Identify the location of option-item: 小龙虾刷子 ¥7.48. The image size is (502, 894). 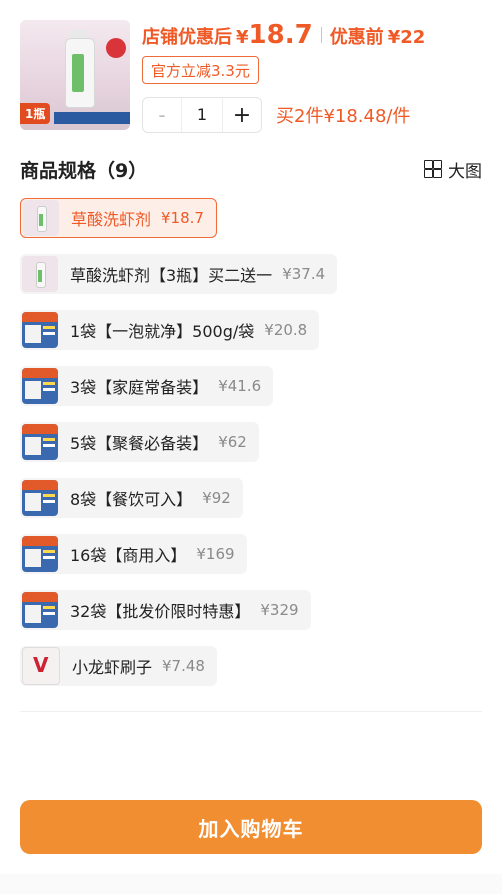
(118, 666).